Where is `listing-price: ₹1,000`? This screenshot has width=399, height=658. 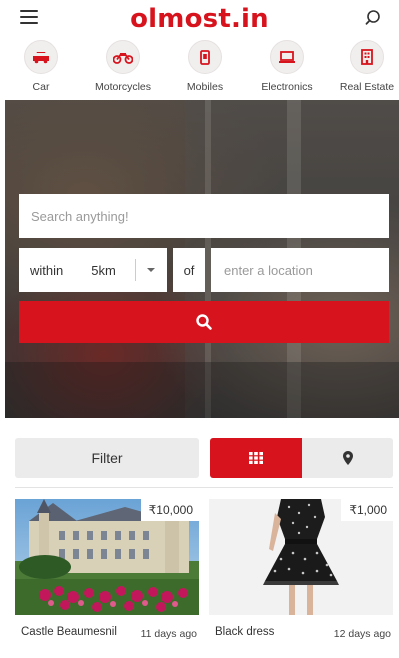 listing-price: ₹1,000 is located at coordinates (367, 510).